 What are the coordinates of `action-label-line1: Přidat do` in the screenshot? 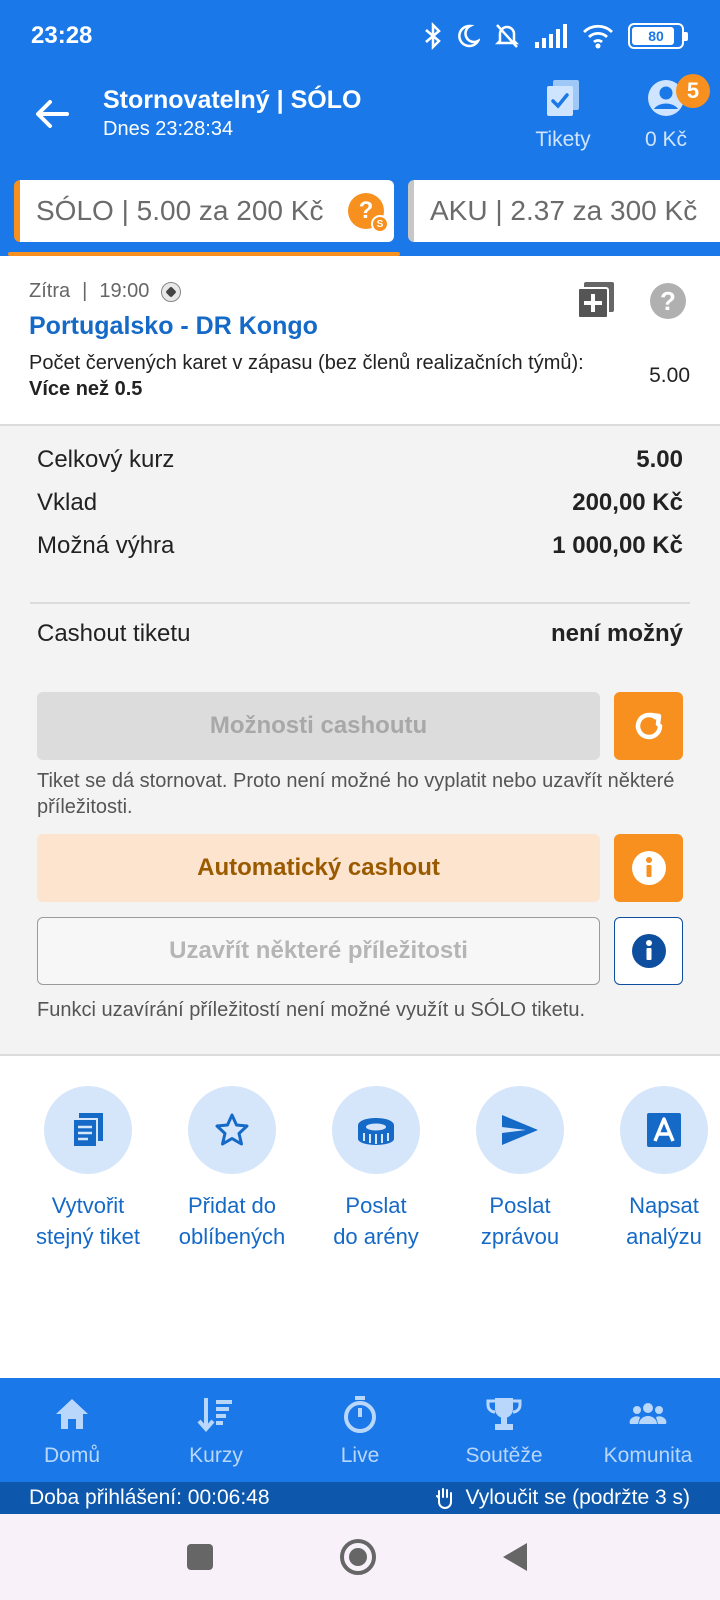 It's located at (232, 1205).